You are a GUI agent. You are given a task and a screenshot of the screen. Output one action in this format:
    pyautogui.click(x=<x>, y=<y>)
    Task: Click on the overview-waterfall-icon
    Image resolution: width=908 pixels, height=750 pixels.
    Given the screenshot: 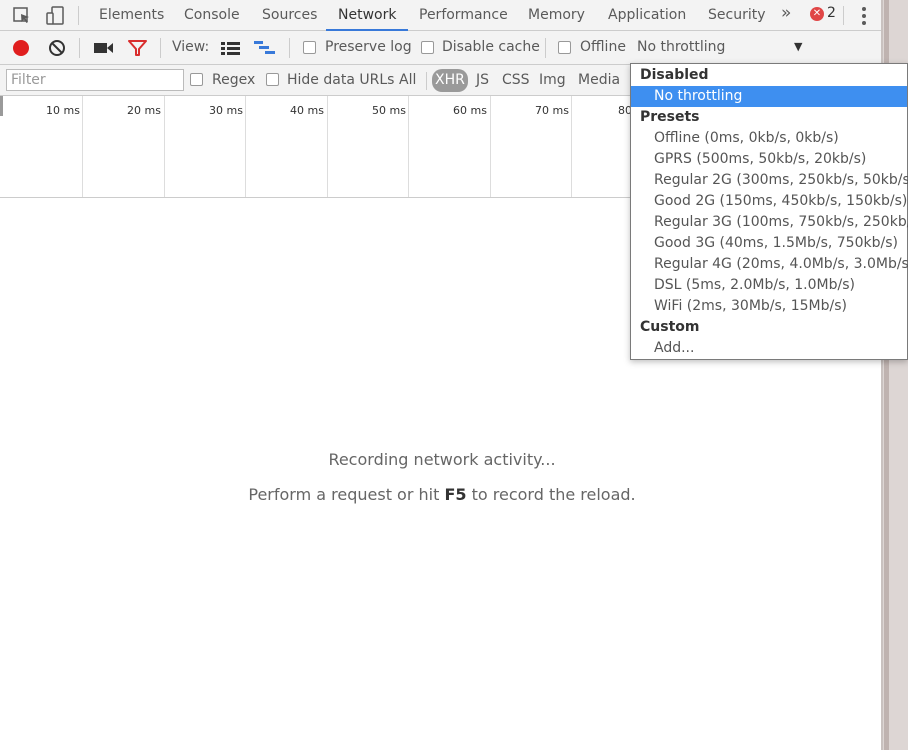 What is the action you would take?
    pyautogui.click(x=265, y=48)
    